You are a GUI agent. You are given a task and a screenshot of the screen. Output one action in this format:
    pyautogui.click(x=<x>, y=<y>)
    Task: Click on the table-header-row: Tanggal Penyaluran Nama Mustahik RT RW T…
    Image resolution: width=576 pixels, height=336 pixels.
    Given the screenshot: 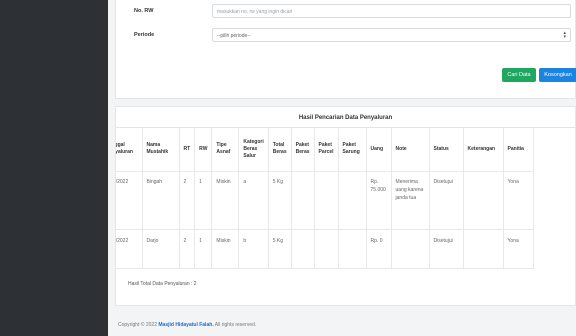 What is the action you would take?
    pyautogui.click(x=325, y=150)
    